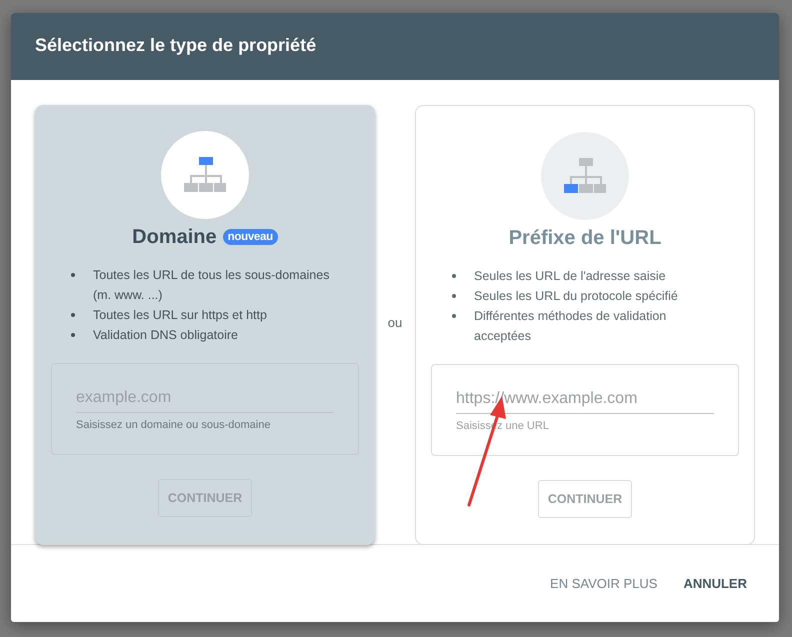 This screenshot has width=792, height=637. I want to click on helper-text: Saisissez un domaine ou sous-domaine, so click(174, 425).